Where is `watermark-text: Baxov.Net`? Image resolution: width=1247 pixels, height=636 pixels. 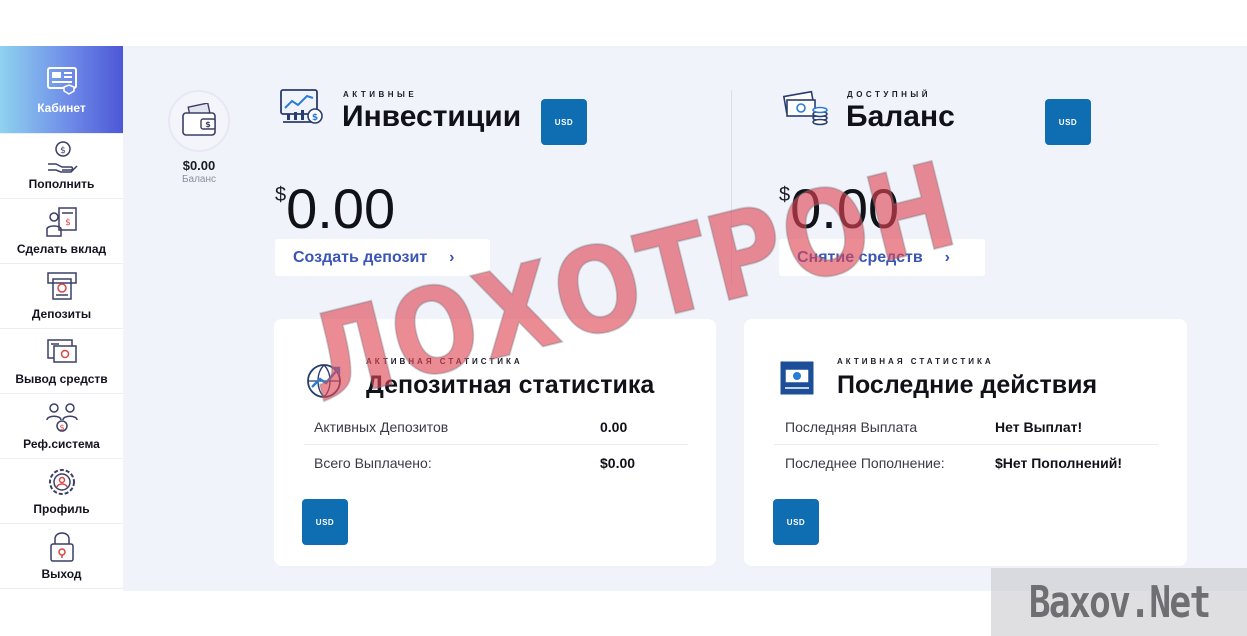
watermark-text: Baxov.Net is located at coordinates (1119, 602).